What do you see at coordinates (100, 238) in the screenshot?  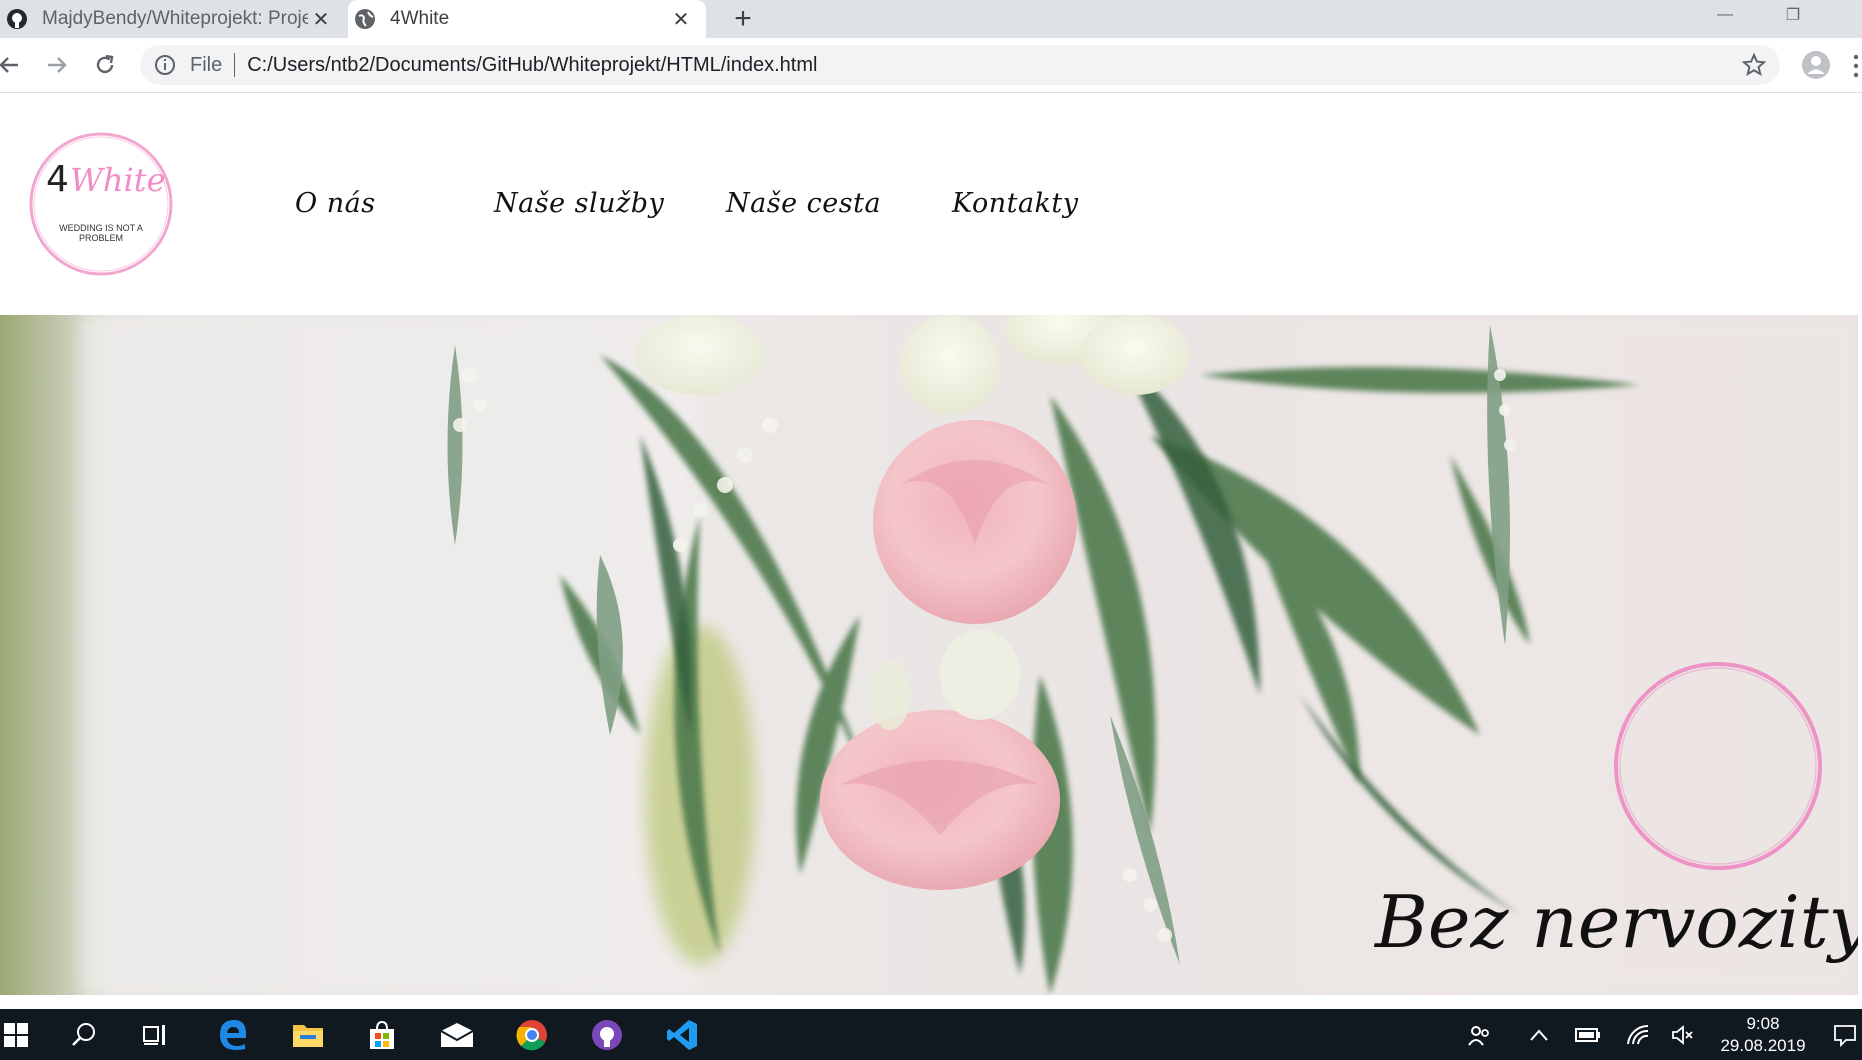 I see `logo-tagline-line2: PROBLEM` at bounding box center [100, 238].